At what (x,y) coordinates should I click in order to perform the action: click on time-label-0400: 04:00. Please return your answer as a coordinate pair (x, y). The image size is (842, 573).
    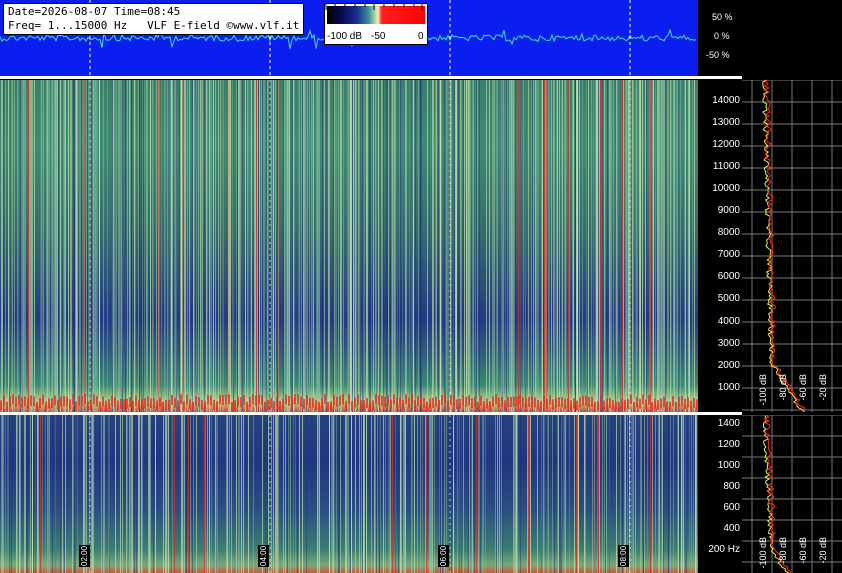
    Looking at the image, I should click on (263, 556).